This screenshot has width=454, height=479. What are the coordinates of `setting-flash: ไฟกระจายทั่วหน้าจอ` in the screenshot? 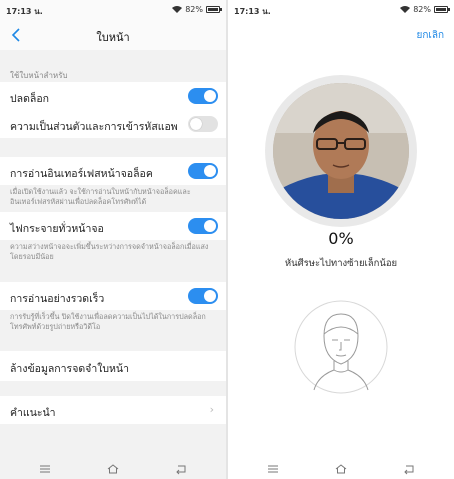 It's located at (113, 226).